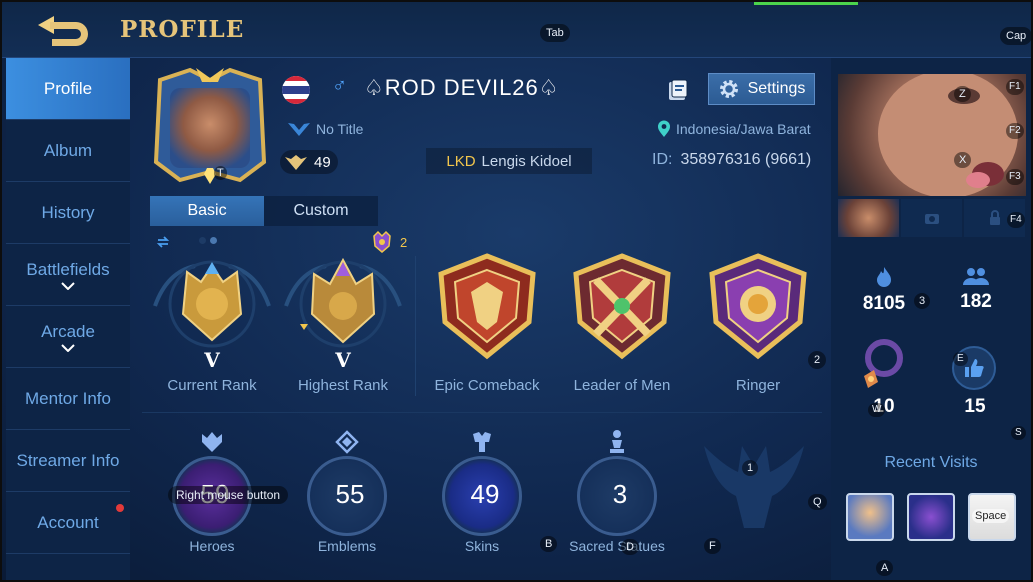 Image resolution: width=1033 pixels, height=582 pixels. I want to click on hotkey-hint-right-mouse: Right mouse button, so click(228, 495).